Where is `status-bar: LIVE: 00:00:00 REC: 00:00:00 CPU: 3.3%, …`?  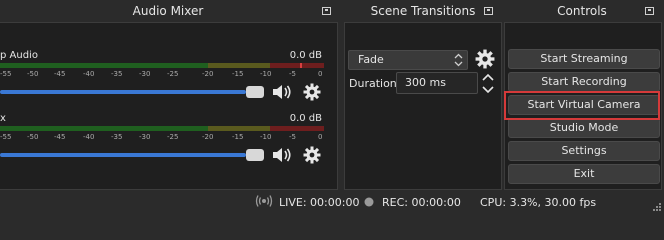
status-bar: LIVE: 00:00:00 REC: 00:00:00 CPU: 3.3%, … is located at coordinates (332, 201).